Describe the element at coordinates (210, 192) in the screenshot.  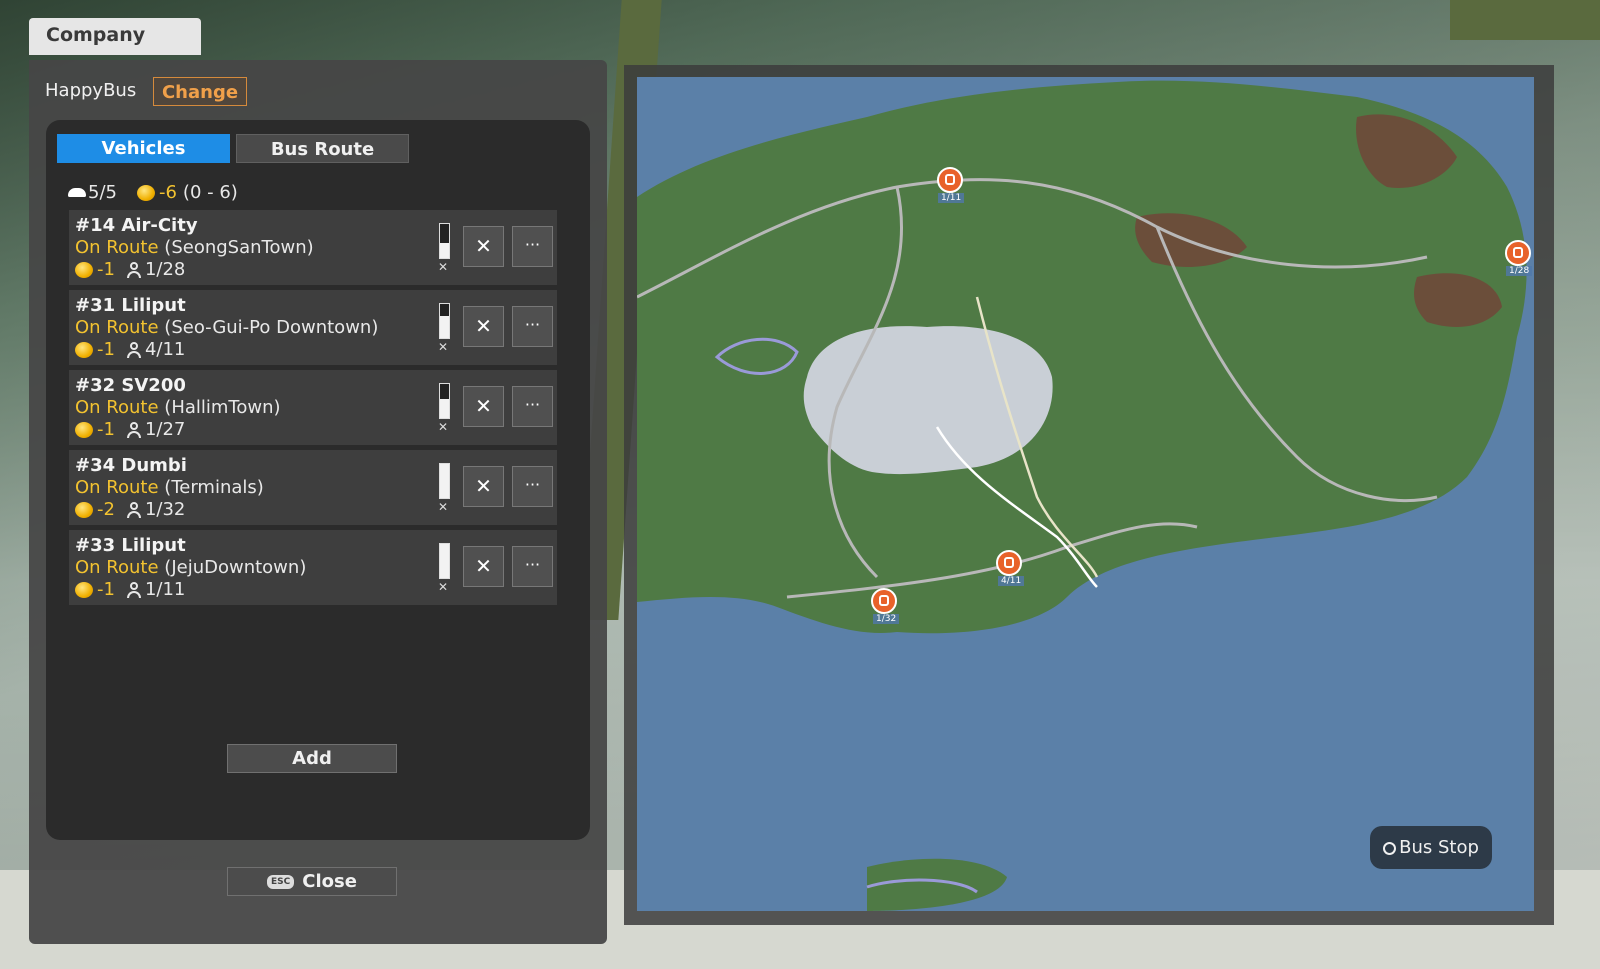
I see `money-range: (0 - 6)` at that location.